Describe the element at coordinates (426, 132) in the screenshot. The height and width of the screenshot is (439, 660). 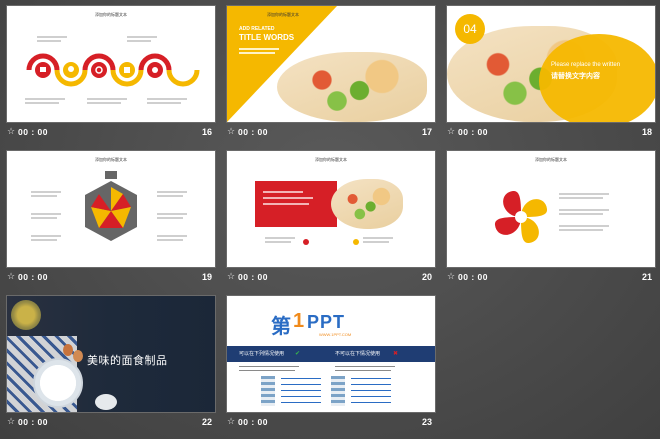
I see `slide-number: 17` at that location.